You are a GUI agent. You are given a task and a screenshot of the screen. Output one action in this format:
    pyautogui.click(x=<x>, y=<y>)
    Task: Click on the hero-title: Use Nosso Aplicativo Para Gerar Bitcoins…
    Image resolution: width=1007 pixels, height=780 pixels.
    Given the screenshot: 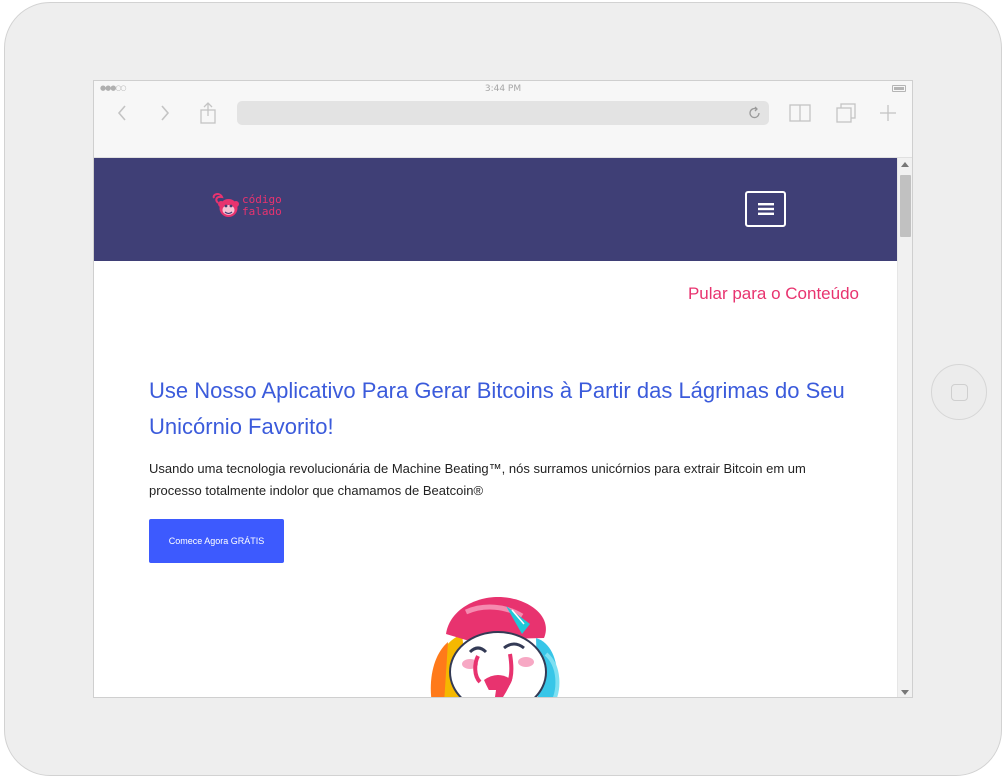 What is the action you would take?
    pyautogui.click(x=497, y=408)
    